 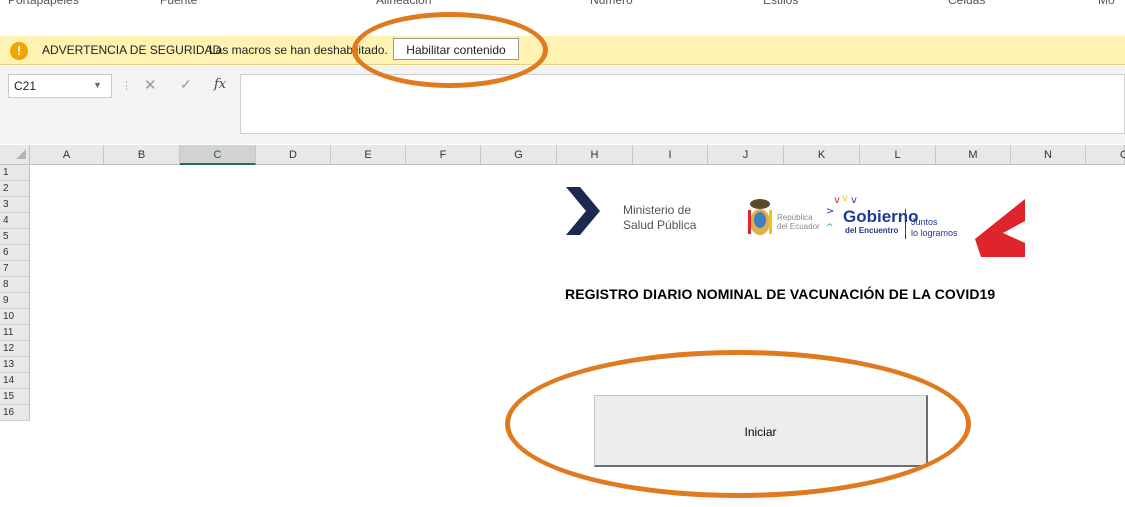 What do you see at coordinates (186, 84) in the screenshot?
I see `enter-icon: ✓` at bounding box center [186, 84].